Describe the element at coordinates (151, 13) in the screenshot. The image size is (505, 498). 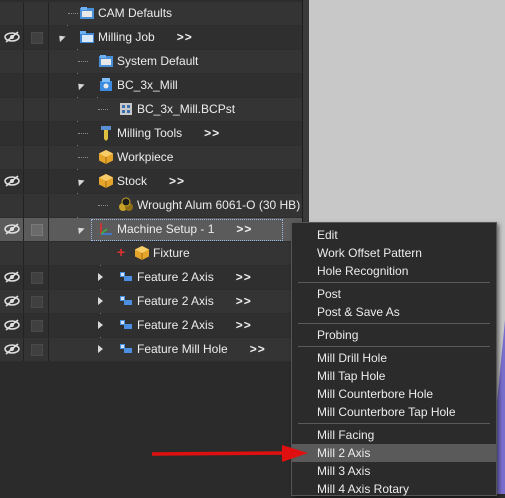
I see `tree-row-cam-defaults: CAM Defaults` at that location.